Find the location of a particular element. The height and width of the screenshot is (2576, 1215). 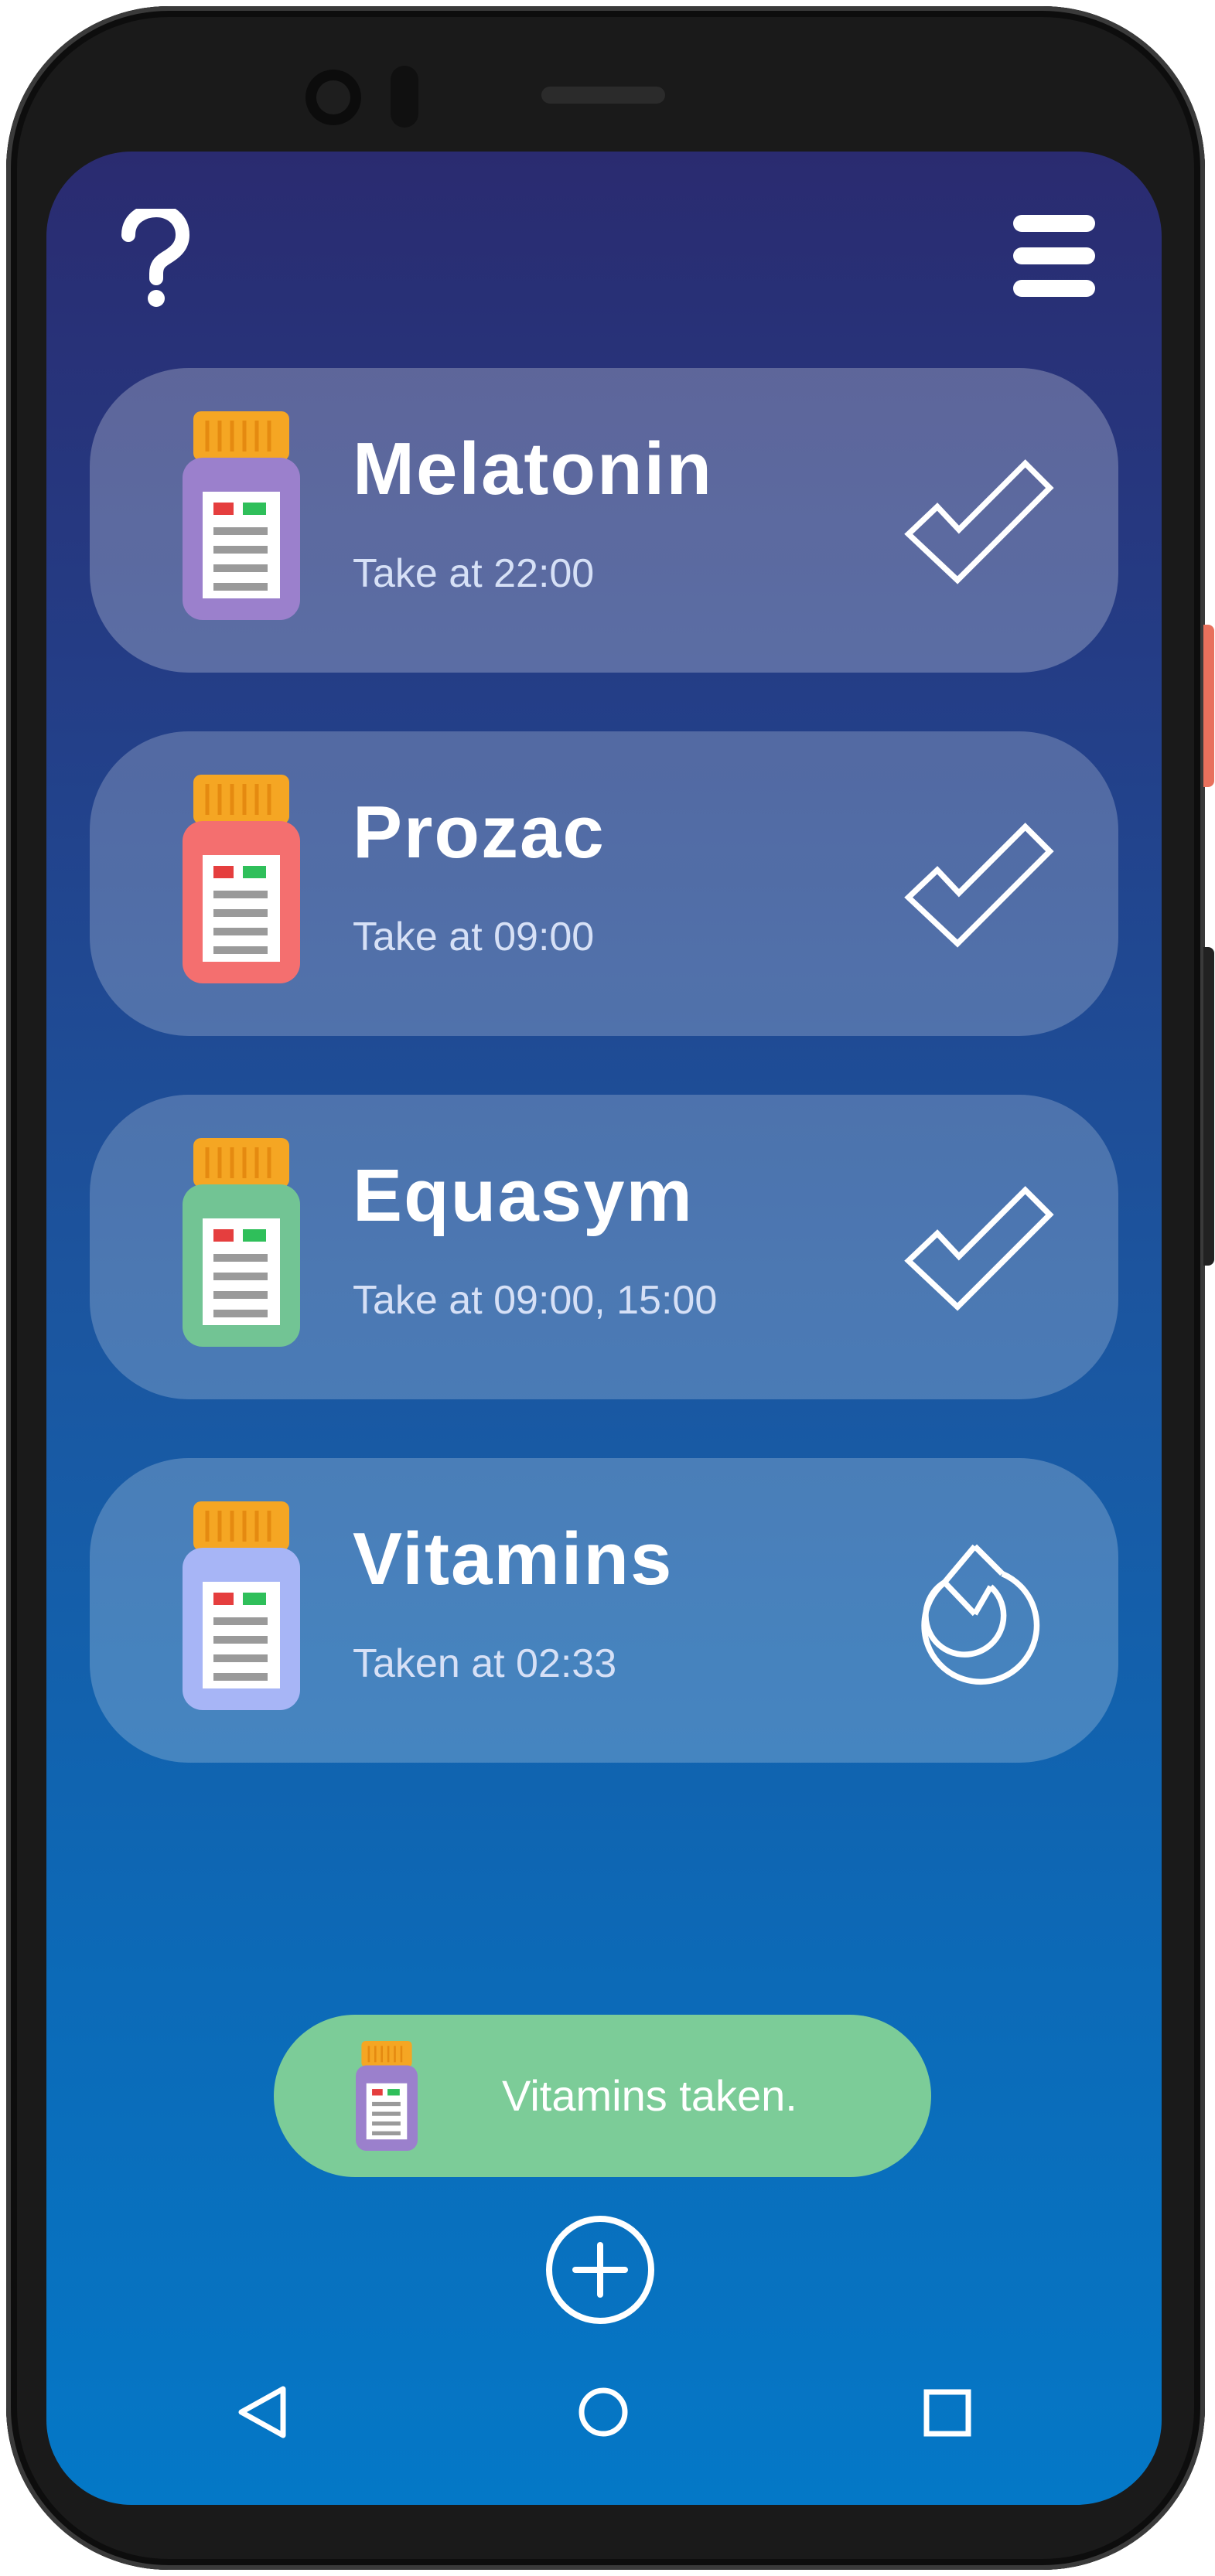

power-button is located at coordinates (1208, 706).